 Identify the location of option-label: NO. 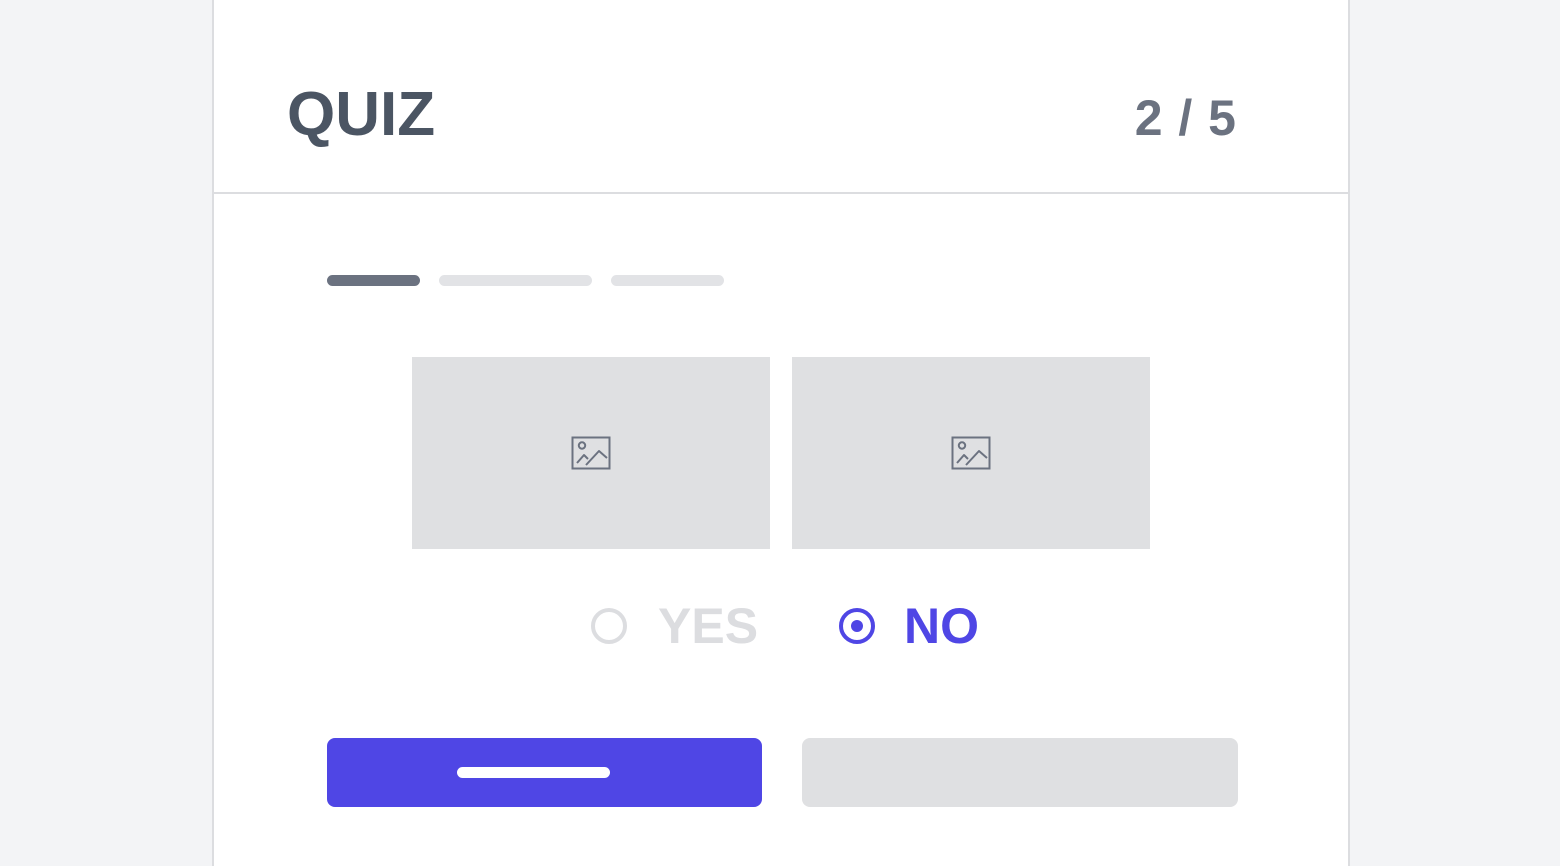
(941, 626).